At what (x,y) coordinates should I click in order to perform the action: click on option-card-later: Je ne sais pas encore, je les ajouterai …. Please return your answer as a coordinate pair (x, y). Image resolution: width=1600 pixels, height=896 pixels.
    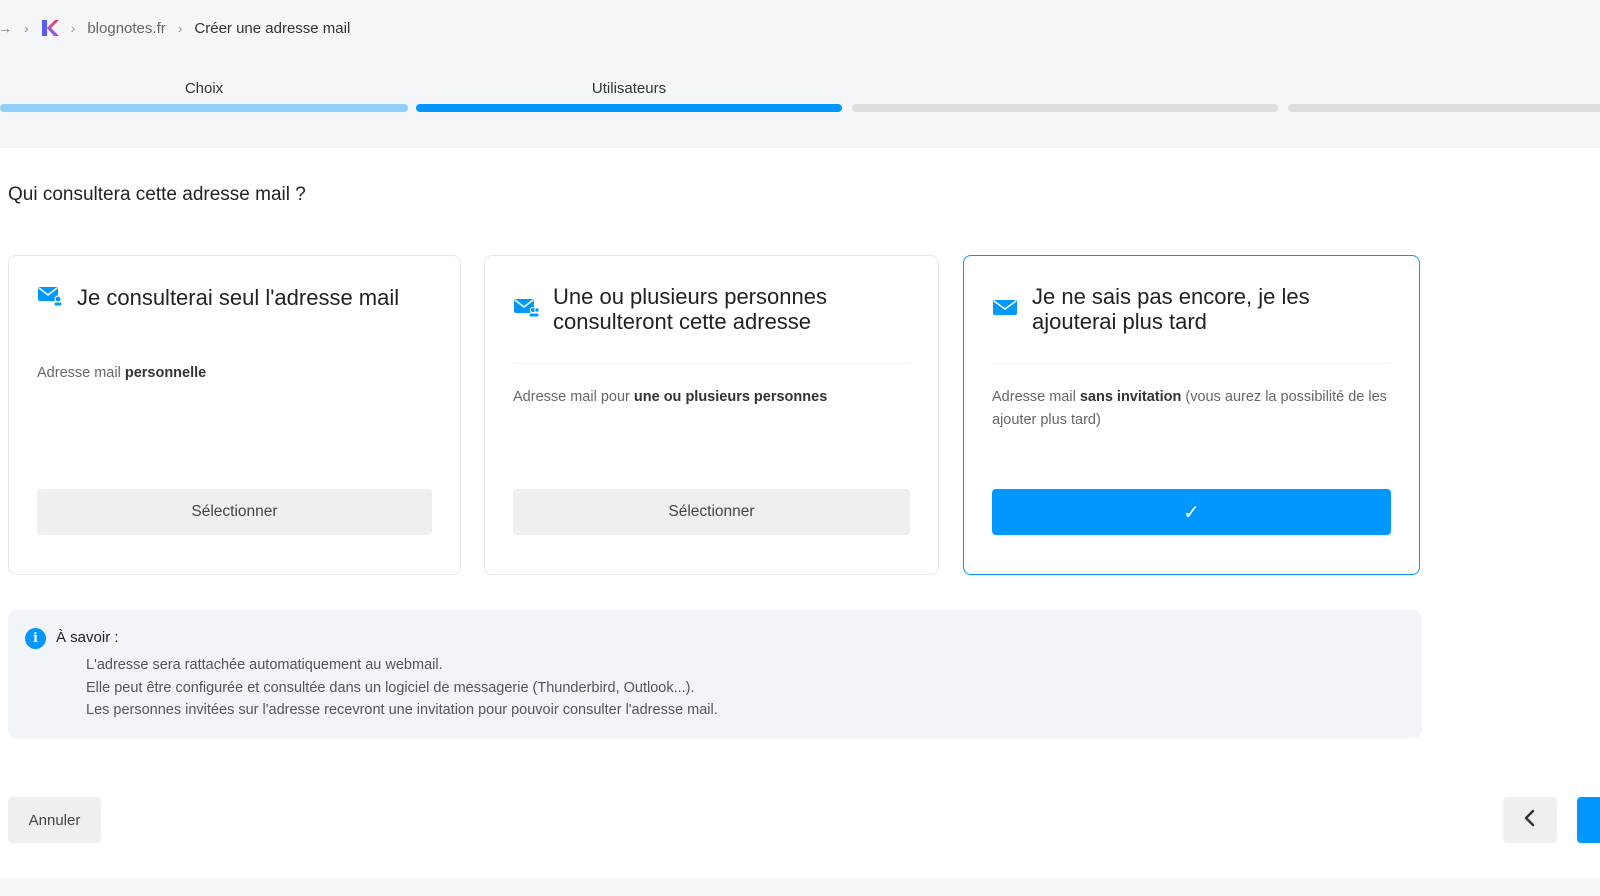
    Looking at the image, I should click on (1191, 415).